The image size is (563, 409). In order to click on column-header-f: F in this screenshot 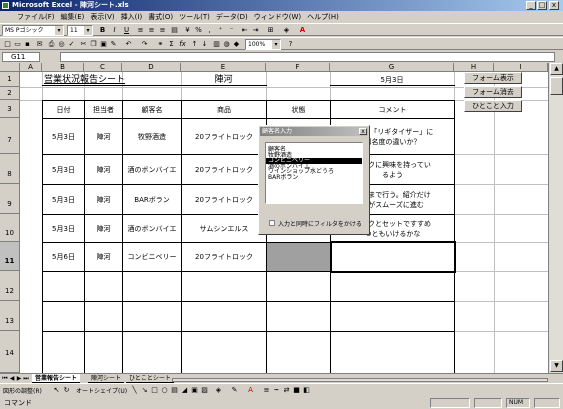, I will do `click(298, 67)`.